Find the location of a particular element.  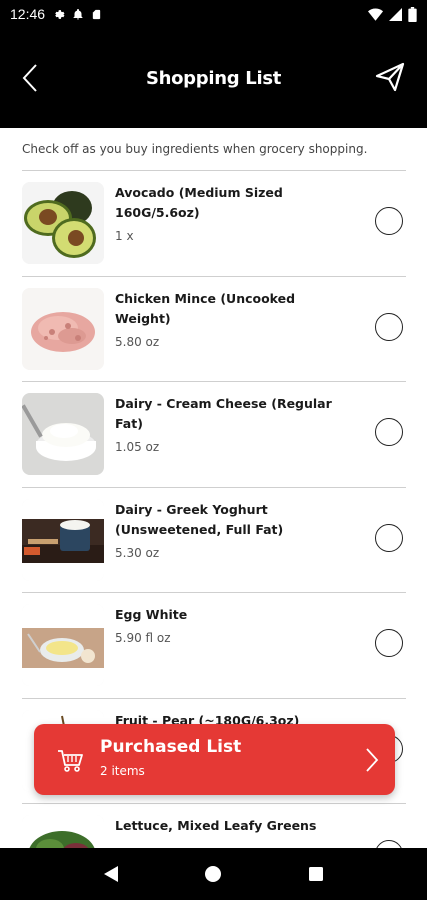

back-triangle-icon is located at coordinates (111, 874).